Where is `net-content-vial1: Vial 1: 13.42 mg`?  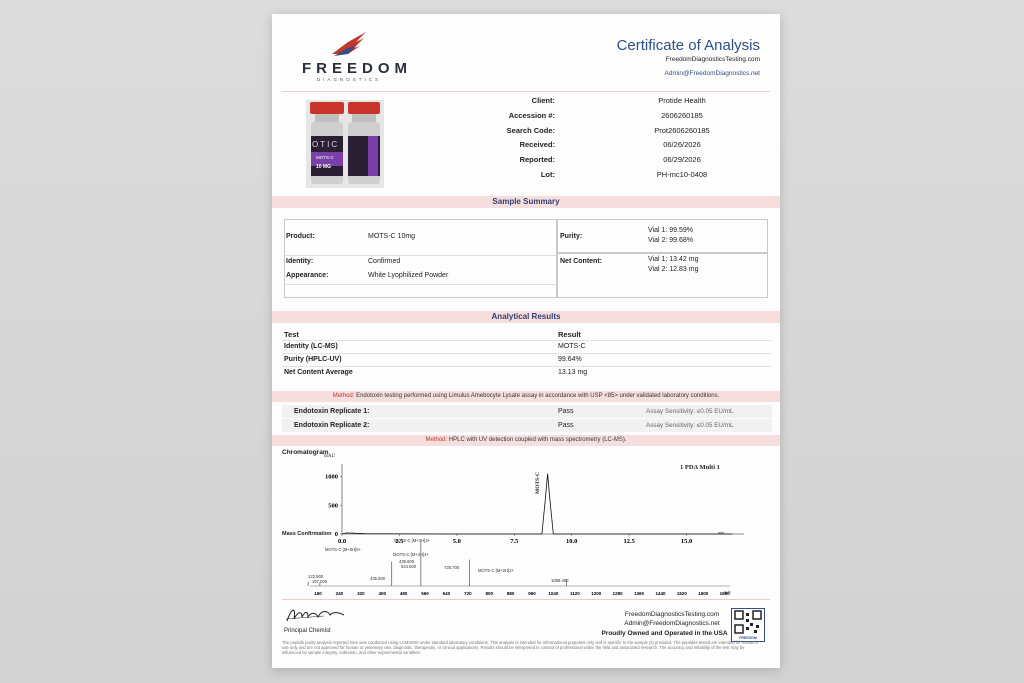 net-content-vial1: Vial 1: 13.42 mg is located at coordinates (673, 259).